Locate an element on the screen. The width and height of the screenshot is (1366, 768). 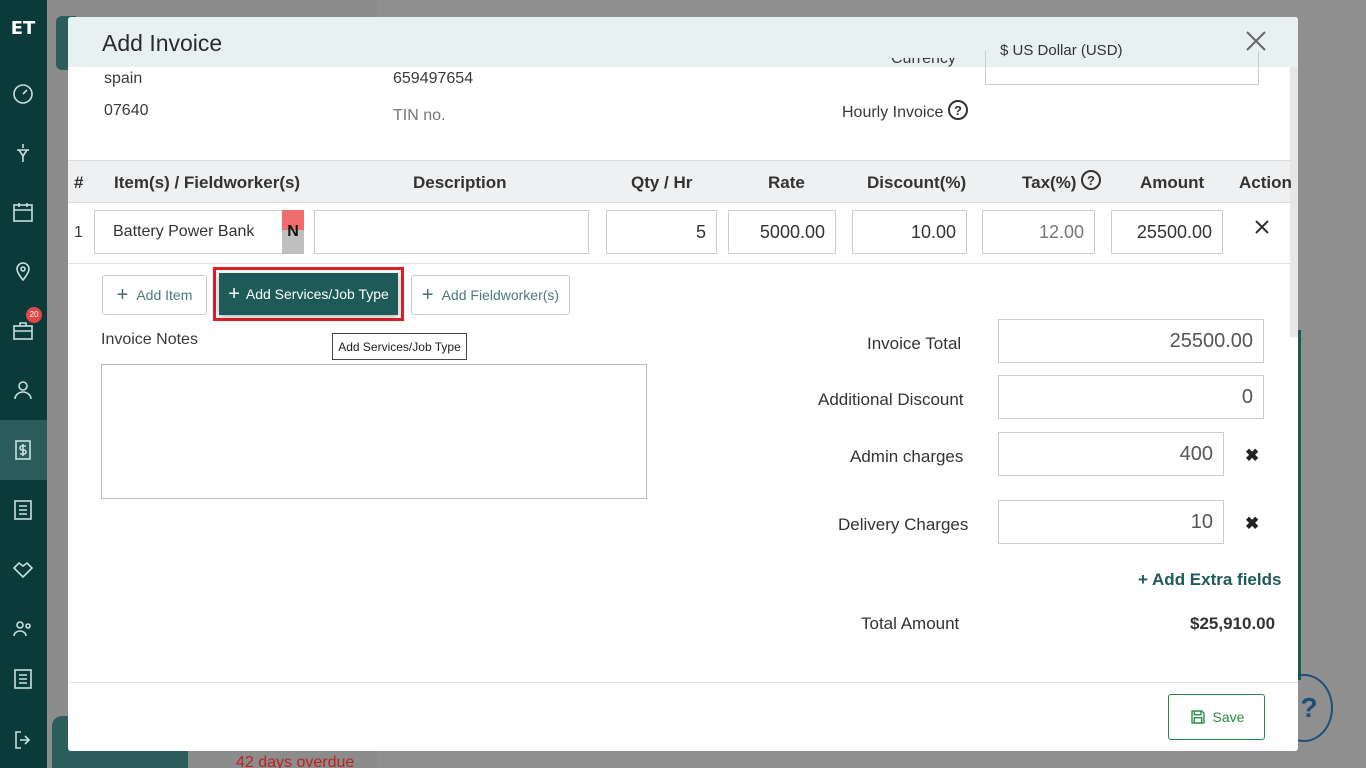
col-num: # is located at coordinates (79, 182).